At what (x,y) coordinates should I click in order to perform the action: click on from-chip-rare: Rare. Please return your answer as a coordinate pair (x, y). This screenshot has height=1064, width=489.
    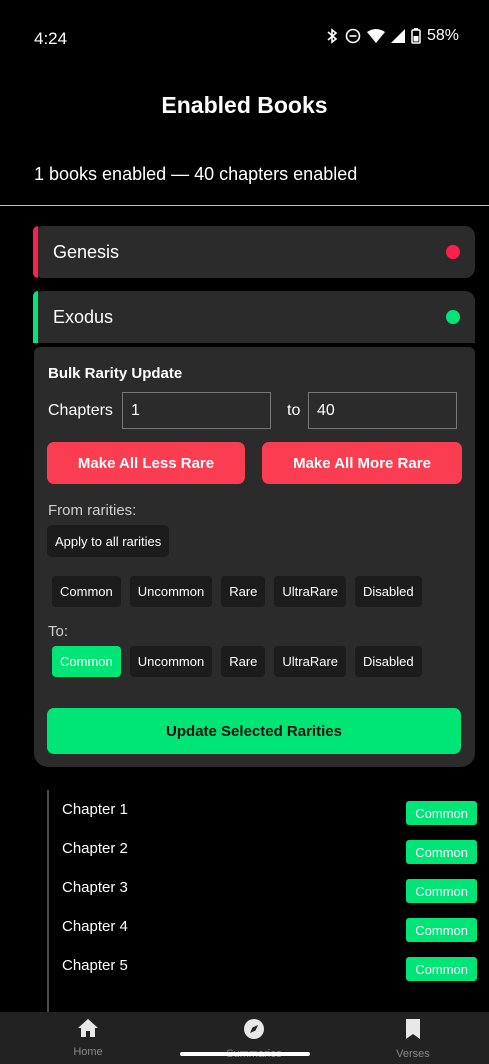
    Looking at the image, I should click on (243, 591).